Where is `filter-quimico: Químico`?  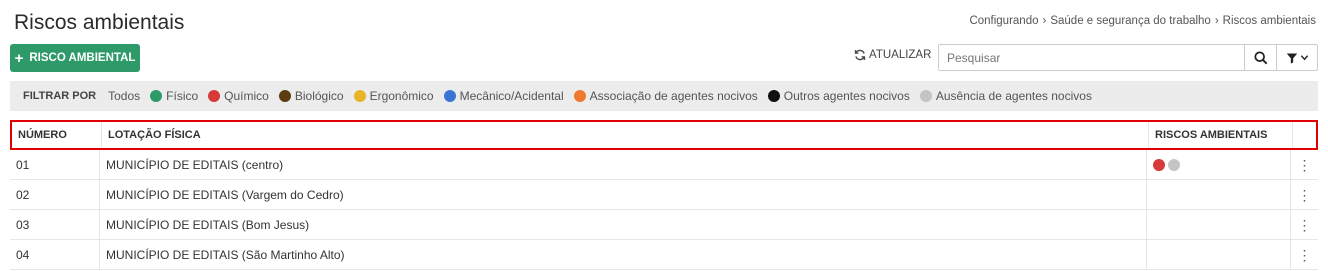
filter-quimico: Químico is located at coordinates (238, 96).